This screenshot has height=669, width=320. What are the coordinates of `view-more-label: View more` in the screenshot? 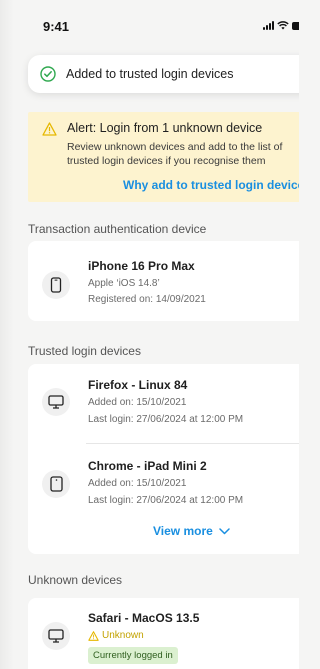 It's located at (183, 531).